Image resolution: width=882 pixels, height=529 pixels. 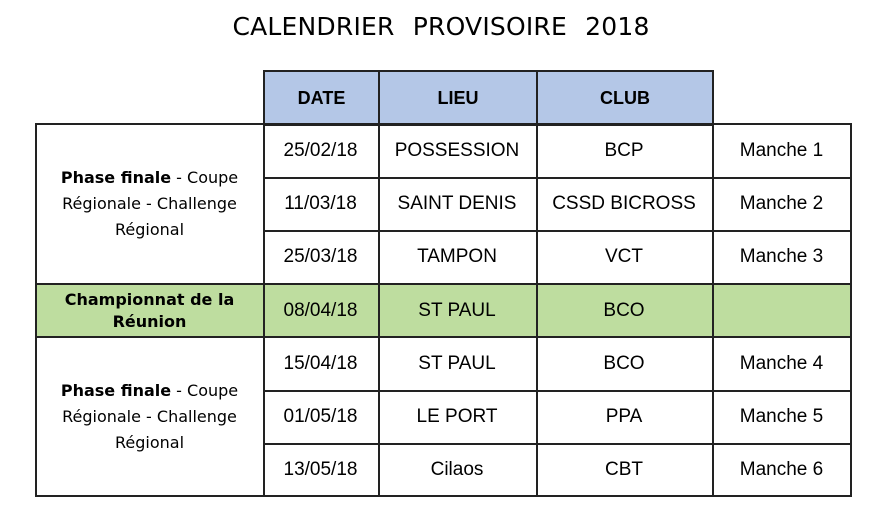 What do you see at coordinates (624, 310) in the screenshot?
I see `row-4-club: BCO` at bounding box center [624, 310].